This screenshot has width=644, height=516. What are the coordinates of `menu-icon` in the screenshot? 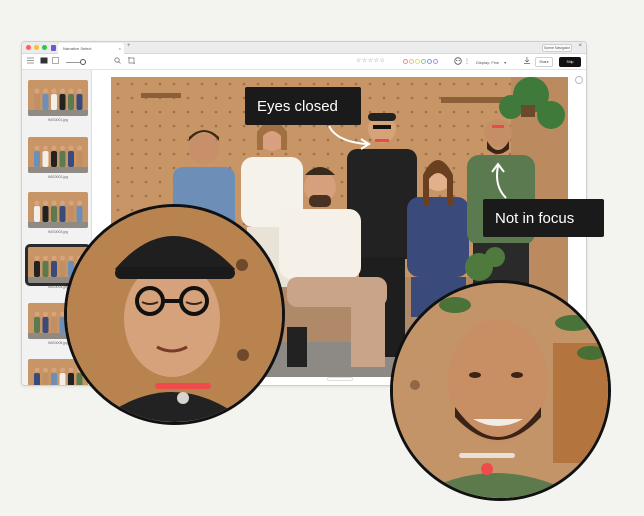 It's located at (30, 62).